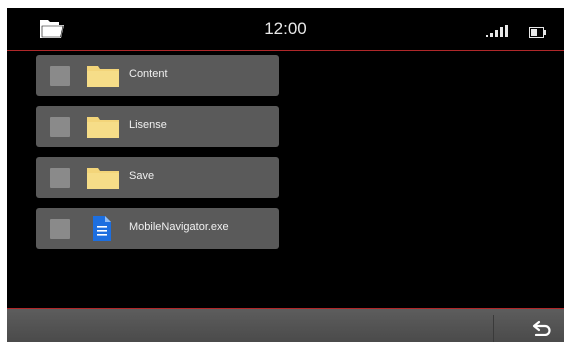 The image size is (571, 349). I want to click on status-bar: 12:00, so click(285, 29).